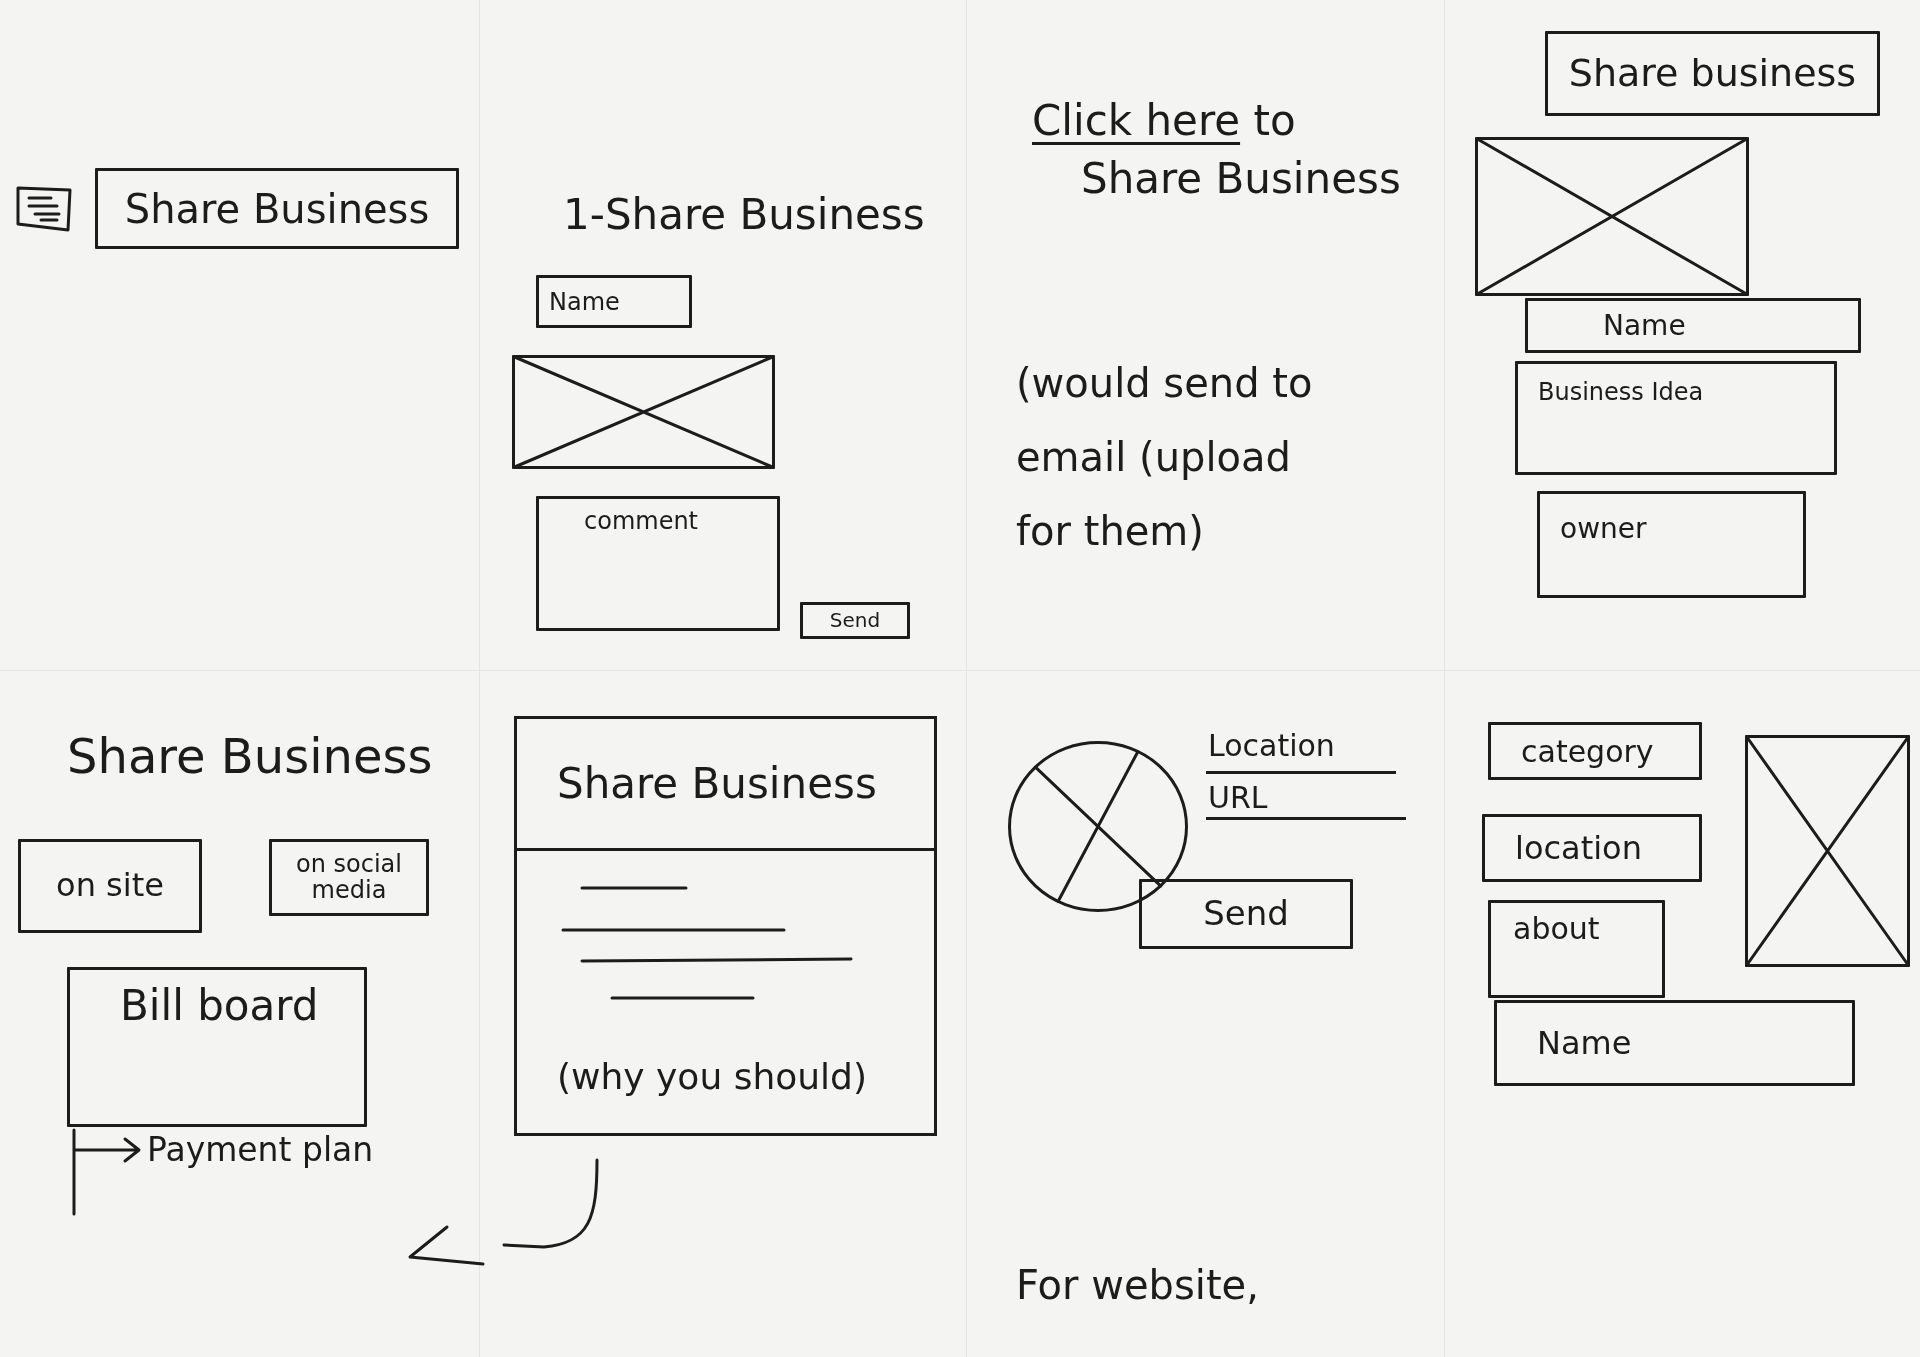  I want to click on share-business-button: Share business, so click(1712, 73).